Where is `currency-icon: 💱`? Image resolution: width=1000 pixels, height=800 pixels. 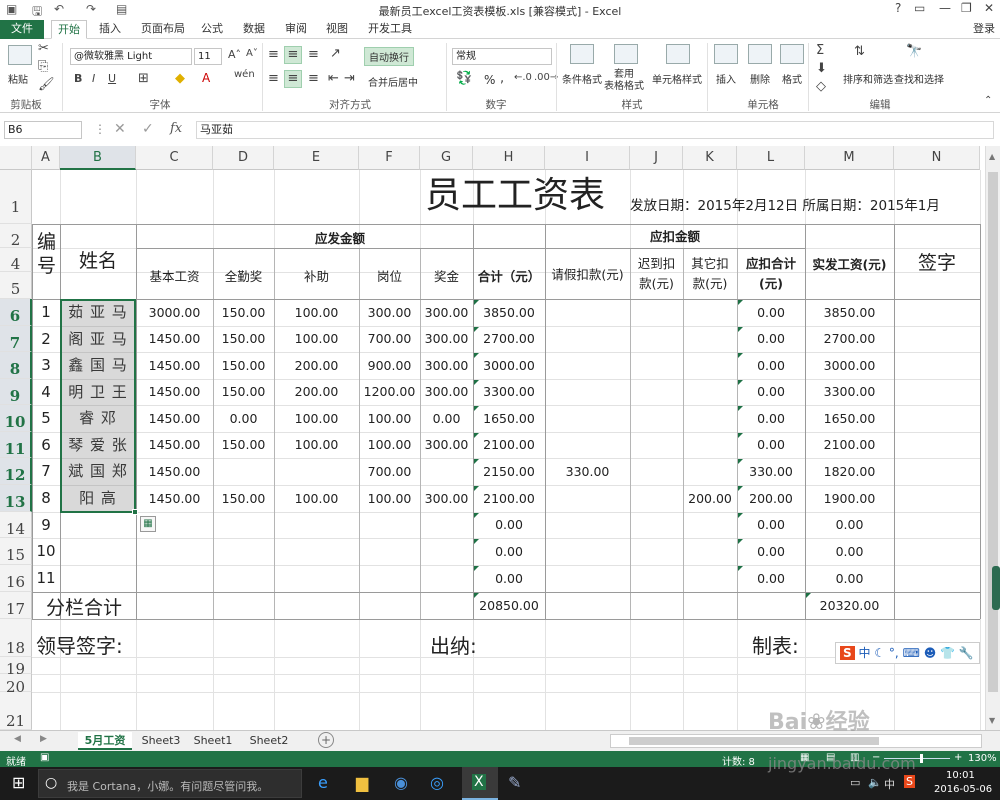 currency-icon: 💱 is located at coordinates (464, 78).